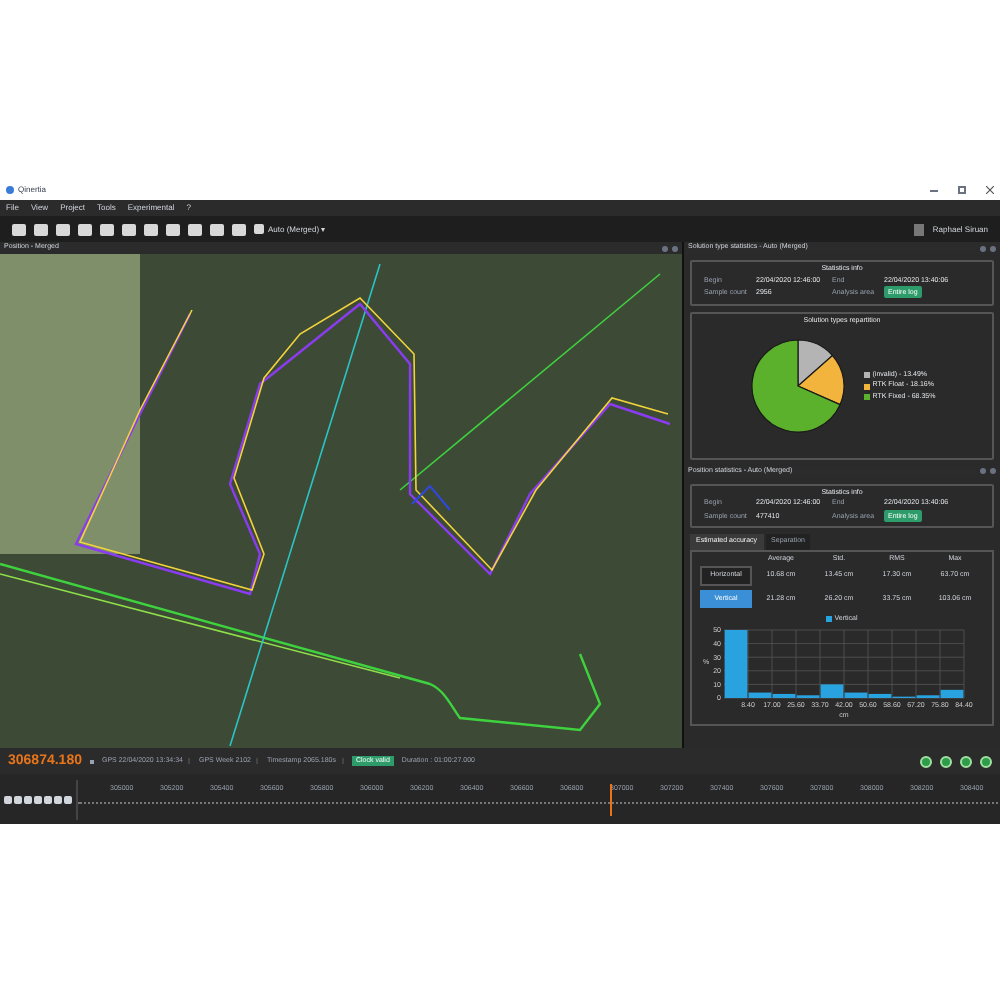  Describe the element at coordinates (10, 190) in the screenshot. I see `app-logo-icon` at that location.